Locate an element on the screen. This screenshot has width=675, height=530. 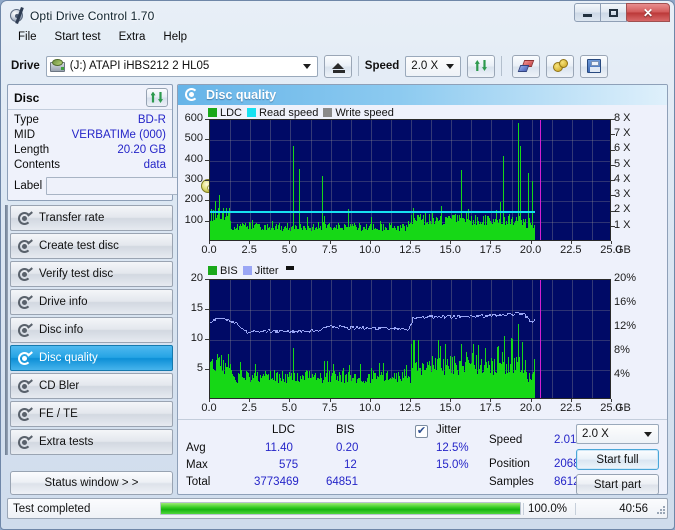
refresh-button is located at coordinates (481, 66).